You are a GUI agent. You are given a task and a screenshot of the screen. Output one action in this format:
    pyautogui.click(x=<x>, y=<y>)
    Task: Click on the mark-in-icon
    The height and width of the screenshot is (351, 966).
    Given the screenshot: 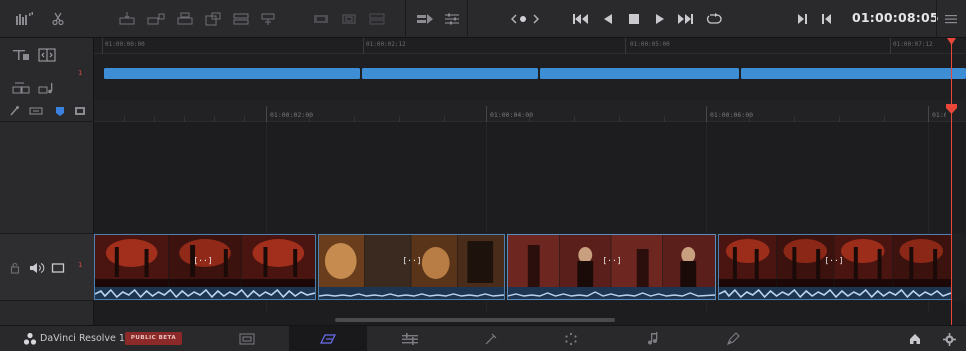 What is the action you would take?
    pyautogui.click(x=802, y=19)
    